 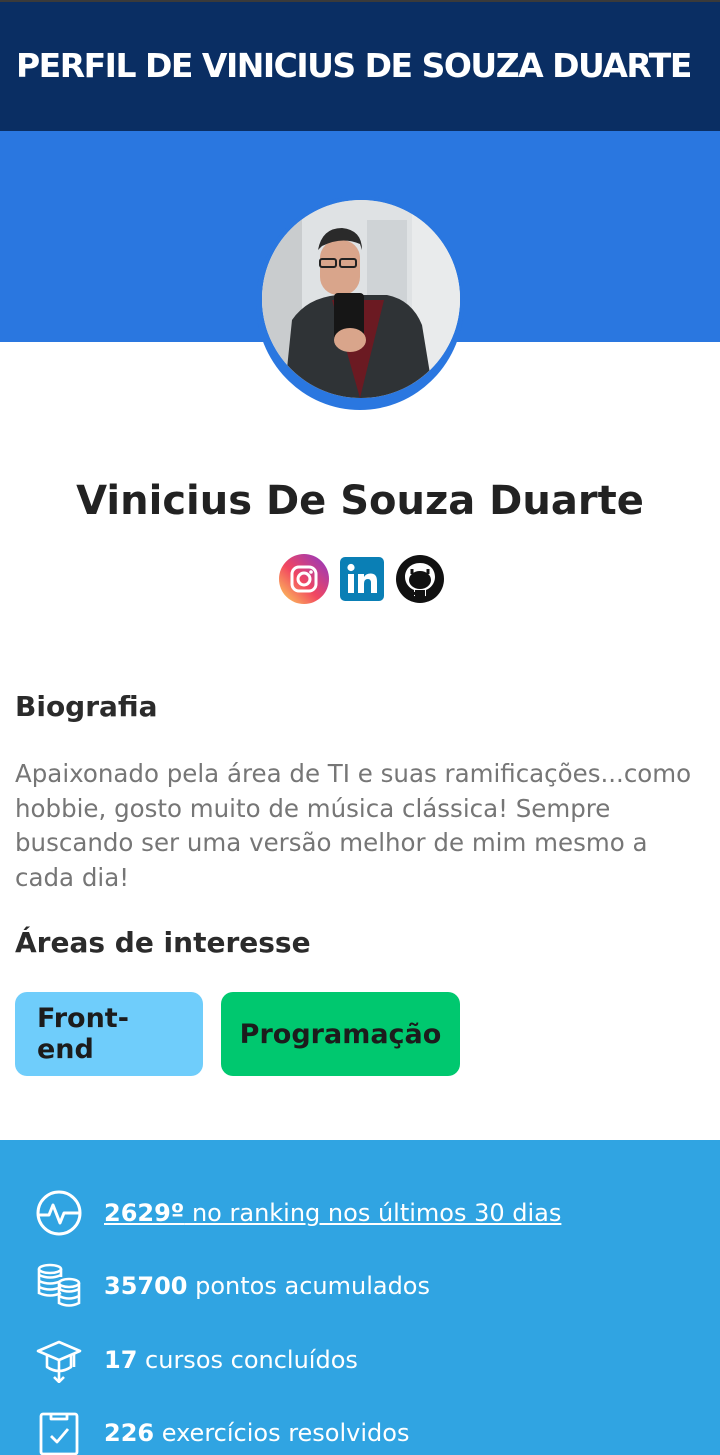 What do you see at coordinates (308, 1286) in the screenshot?
I see `stat-points-label: pontos acumulados` at bounding box center [308, 1286].